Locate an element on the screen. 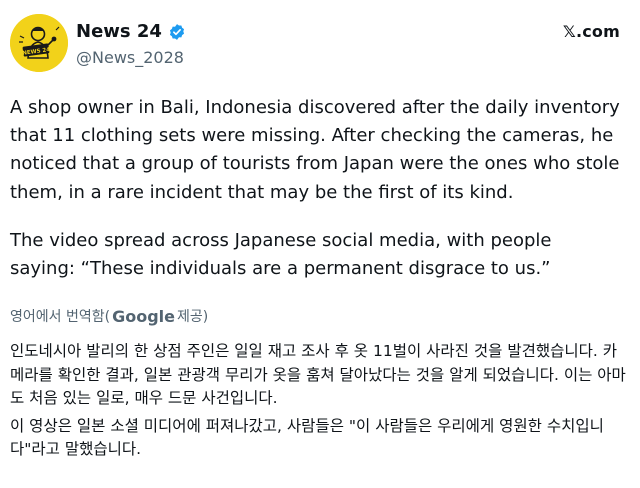 The image size is (640, 488). post-header: NEWS 24 News 24 @News_2028 𝕏.com is located at coordinates (320, 46).